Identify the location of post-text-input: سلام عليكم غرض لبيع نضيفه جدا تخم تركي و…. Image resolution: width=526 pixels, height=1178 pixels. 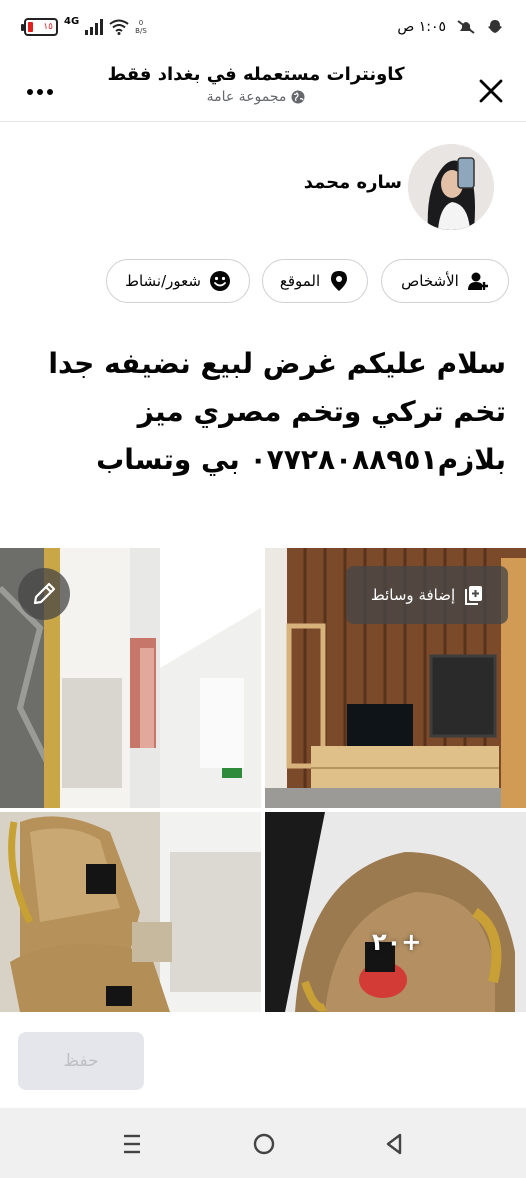
(266, 412).